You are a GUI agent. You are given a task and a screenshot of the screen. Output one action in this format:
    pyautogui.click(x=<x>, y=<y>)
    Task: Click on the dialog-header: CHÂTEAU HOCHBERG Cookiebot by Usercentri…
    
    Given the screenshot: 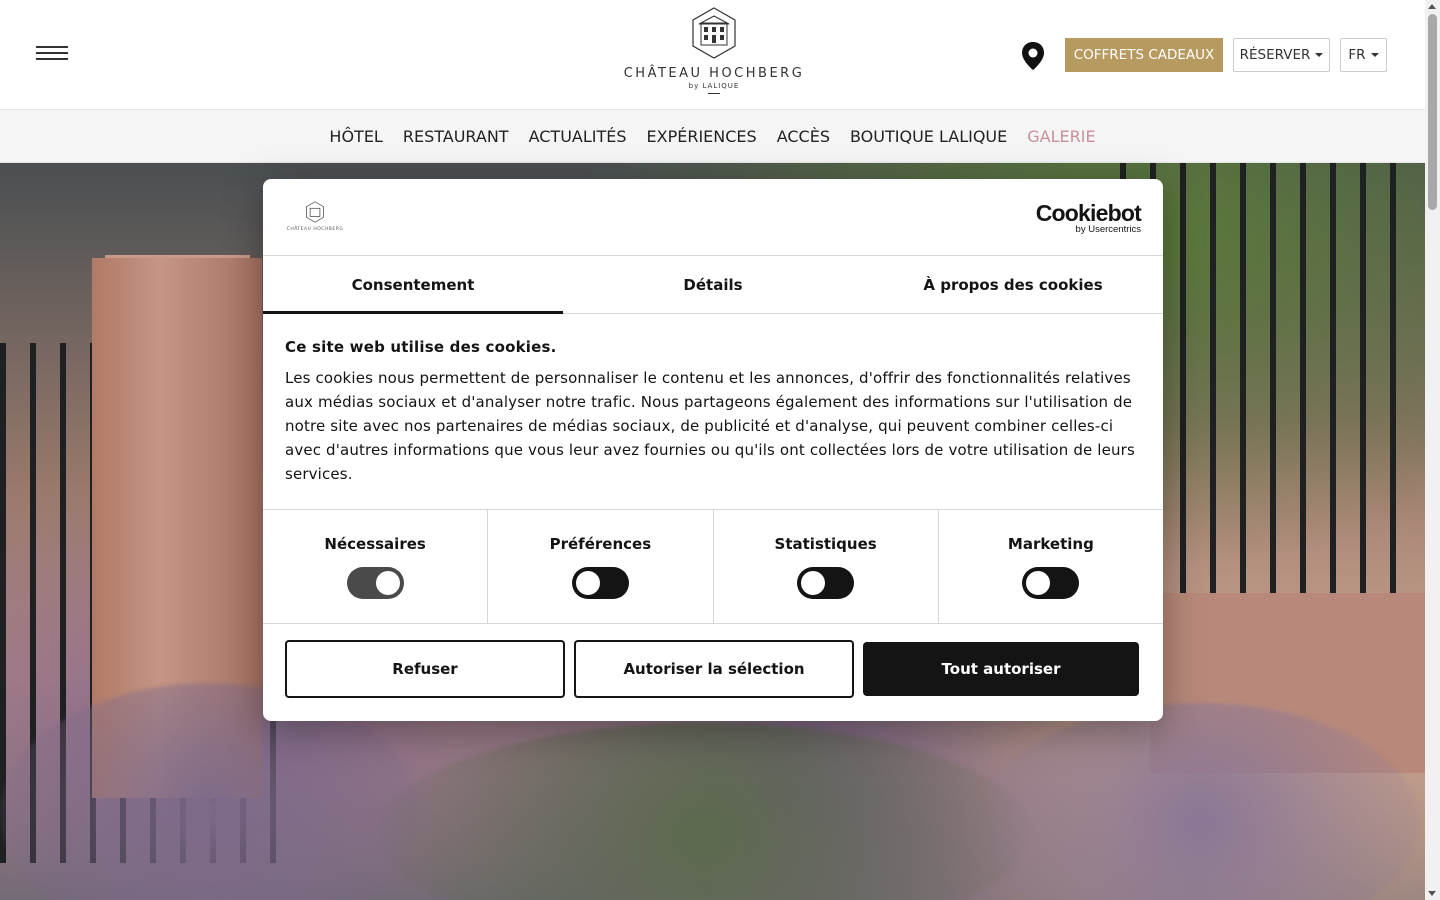 What is the action you would take?
    pyautogui.click(x=713, y=217)
    